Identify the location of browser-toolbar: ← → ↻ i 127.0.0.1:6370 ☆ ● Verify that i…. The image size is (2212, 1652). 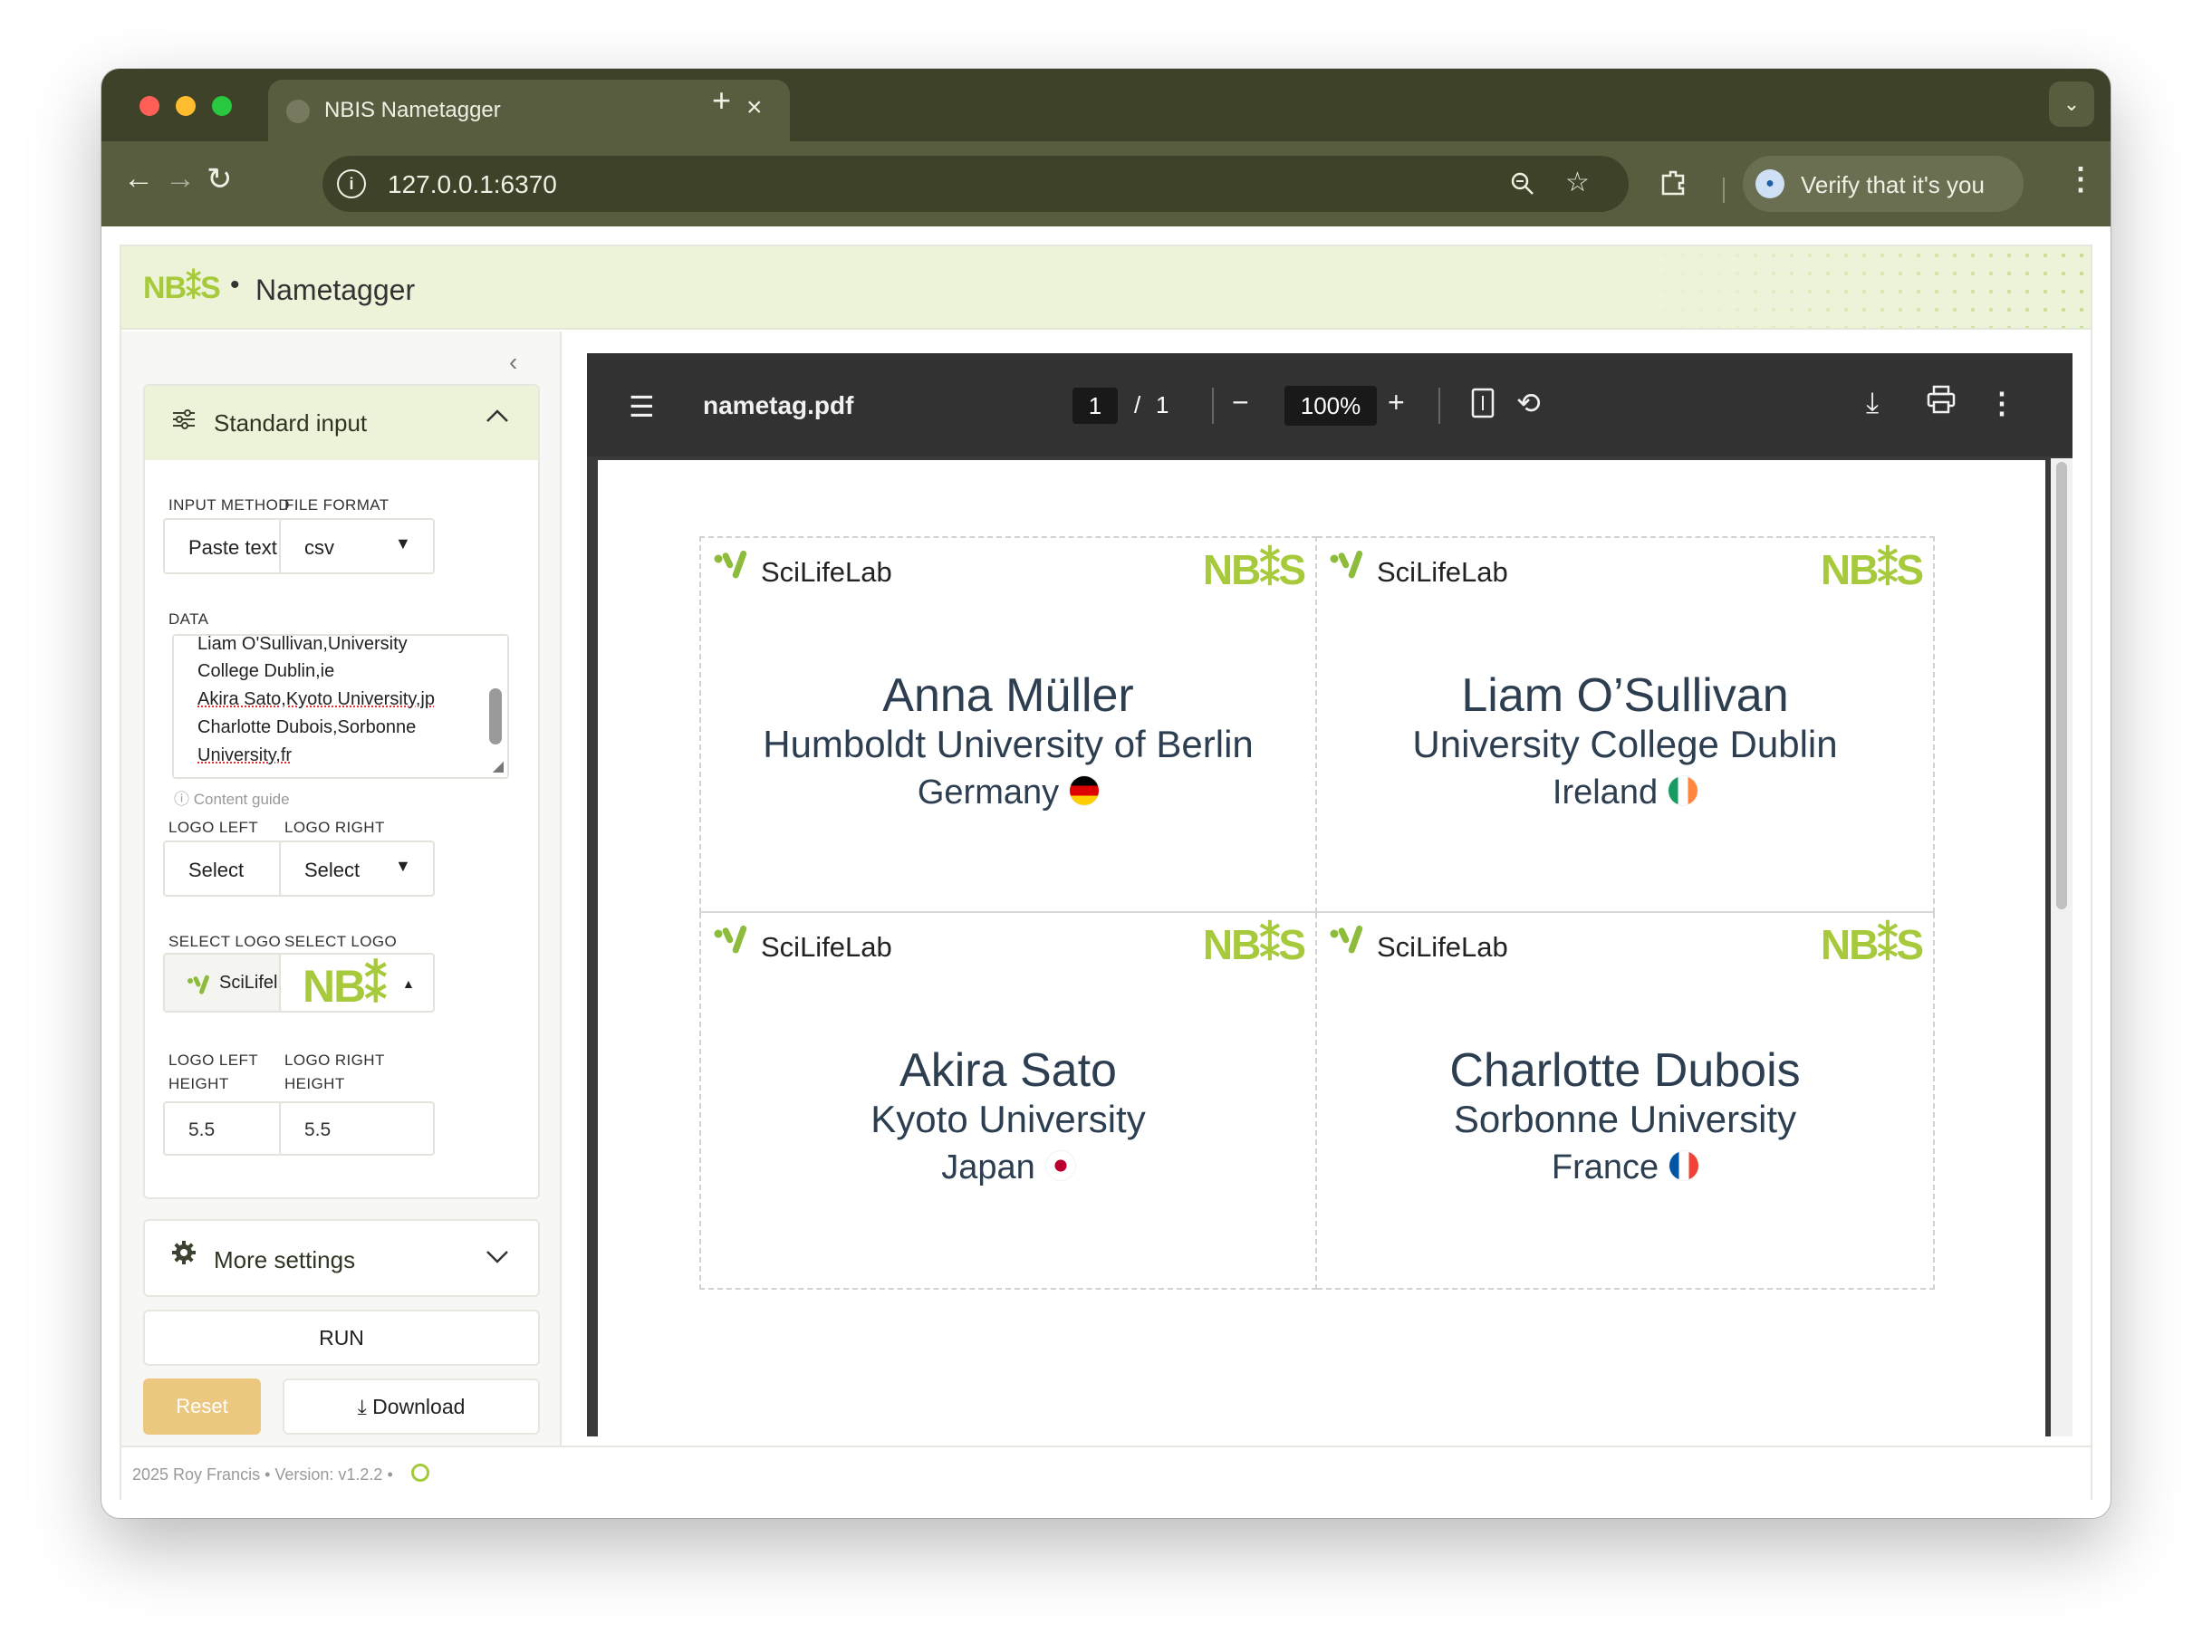
(1106, 183).